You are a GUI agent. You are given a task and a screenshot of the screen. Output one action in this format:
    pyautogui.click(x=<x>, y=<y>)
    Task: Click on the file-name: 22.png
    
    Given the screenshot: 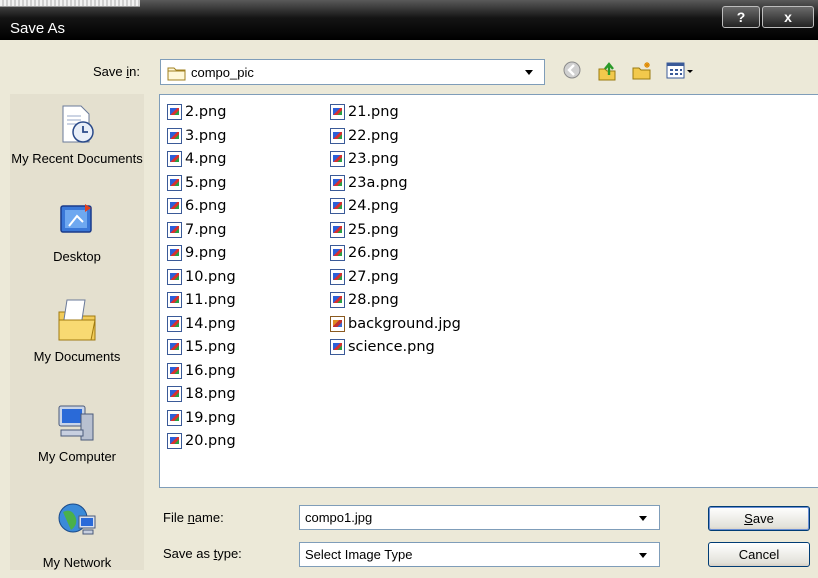 What is the action you would take?
    pyautogui.click(x=373, y=135)
    